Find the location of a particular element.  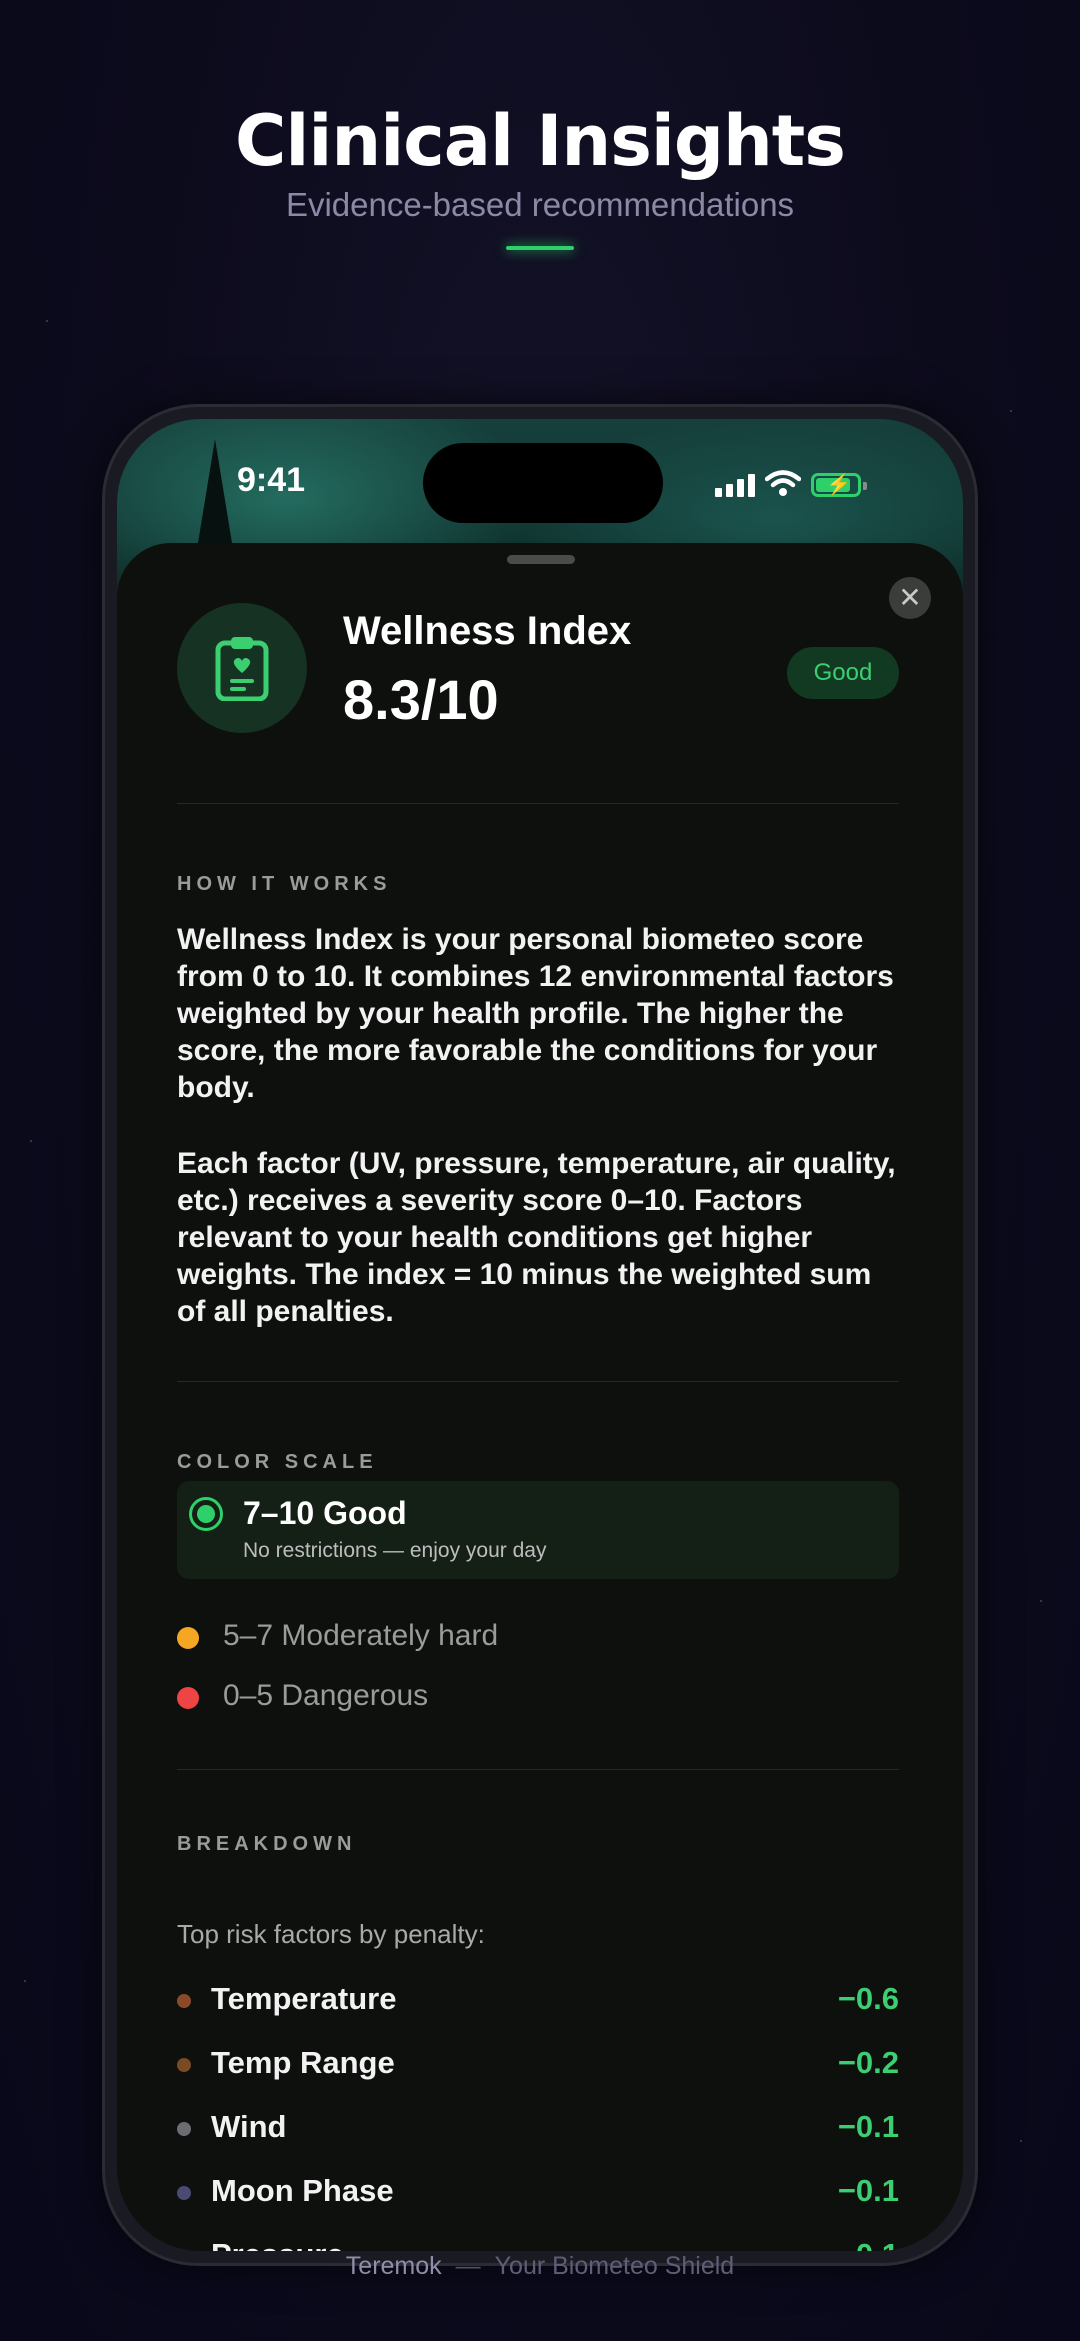

breakdown-row: Temperature −0.6 is located at coordinates (538, 1999).